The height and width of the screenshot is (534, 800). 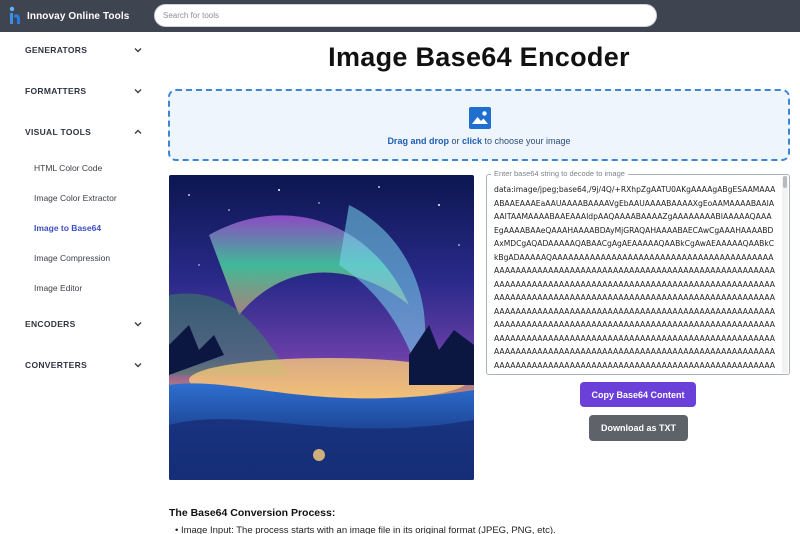 What do you see at coordinates (68, 168) in the screenshot?
I see `sidebar-item-html-color-code: HTML Color Code` at bounding box center [68, 168].